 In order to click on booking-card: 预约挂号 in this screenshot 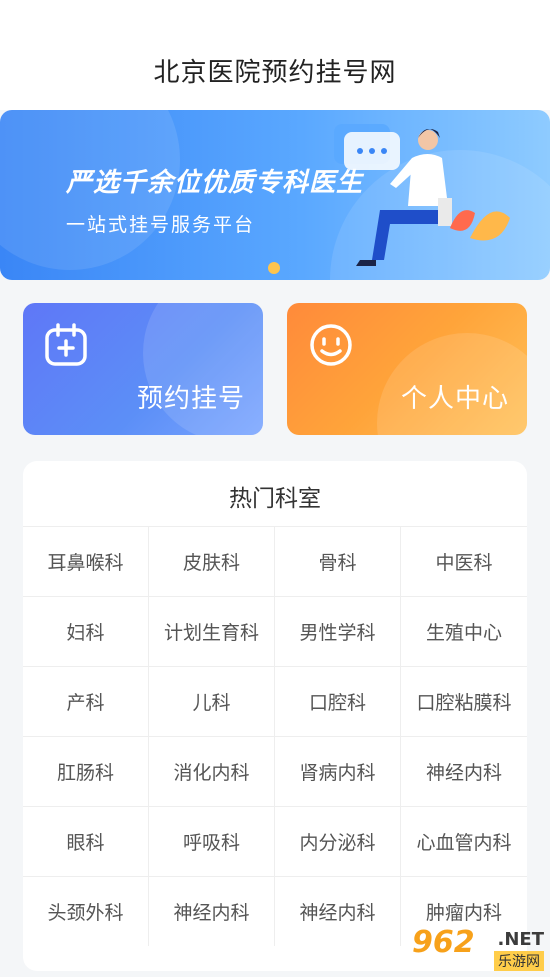, I will do `click(143, 369)`.